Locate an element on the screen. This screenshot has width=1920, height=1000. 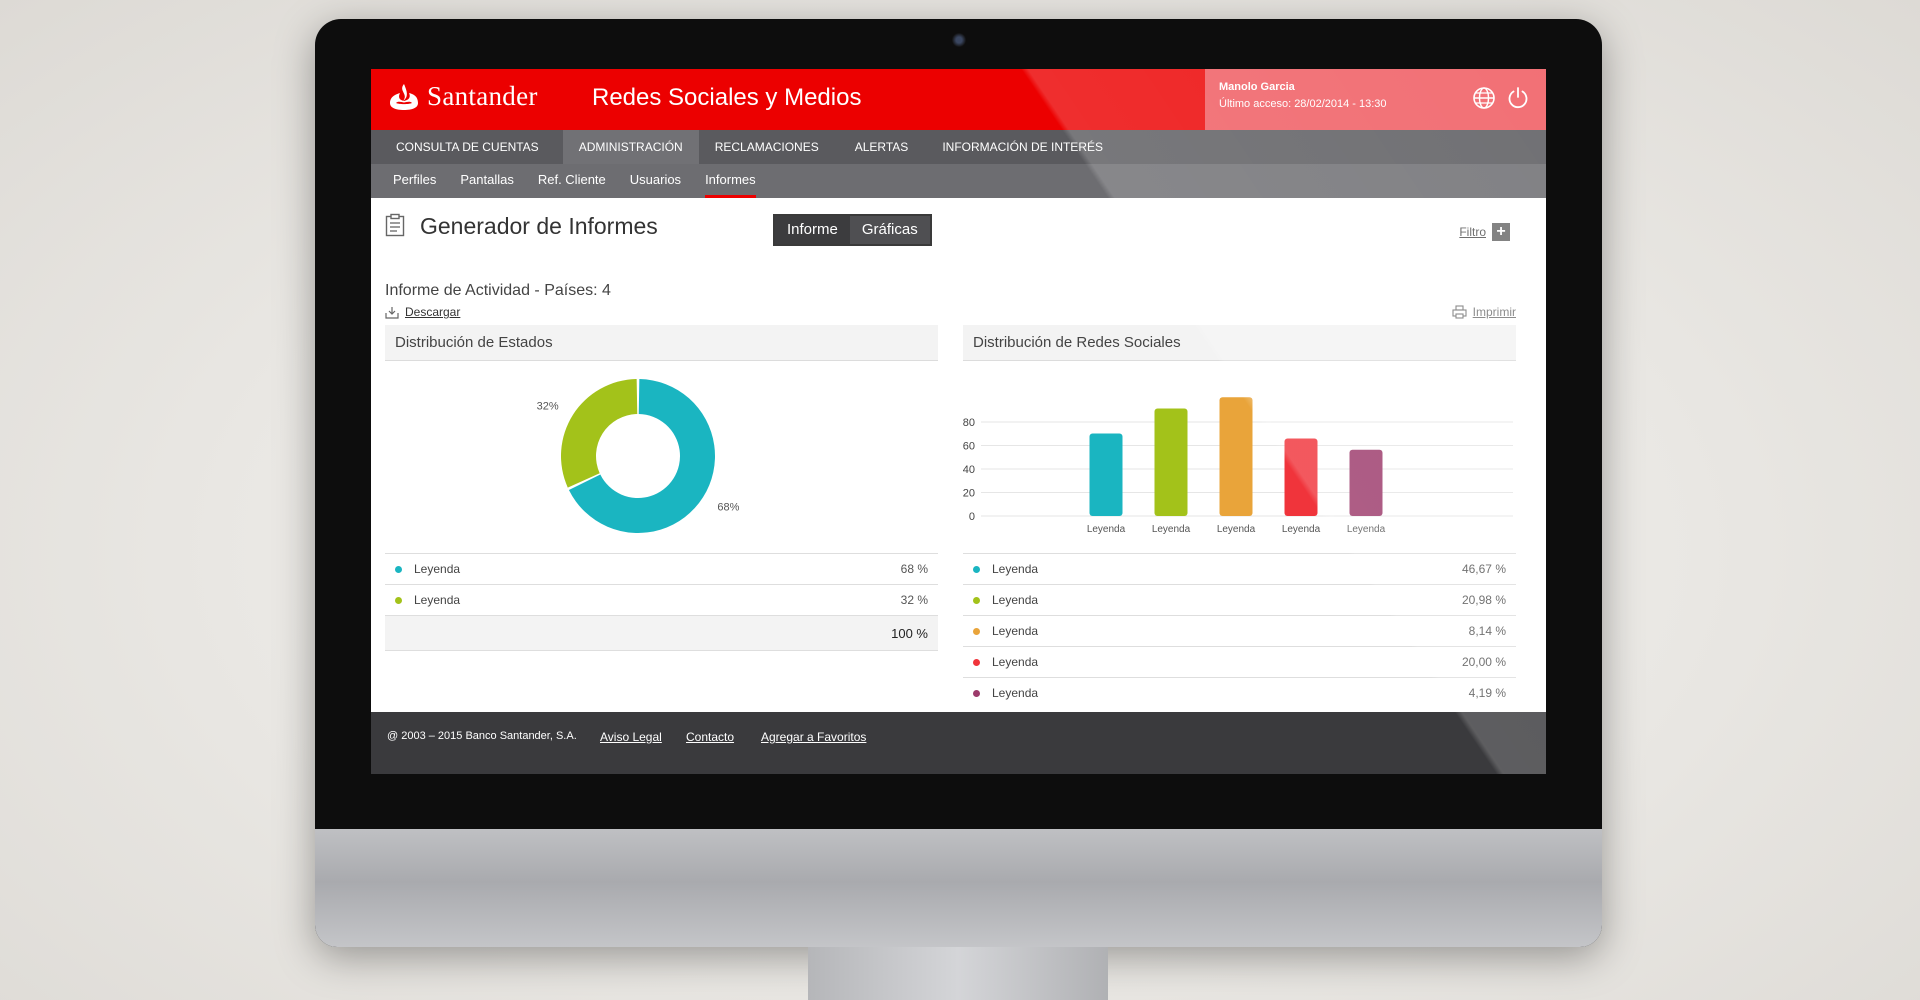
filter-label: Filtro is located at coordinates (1472, 232).